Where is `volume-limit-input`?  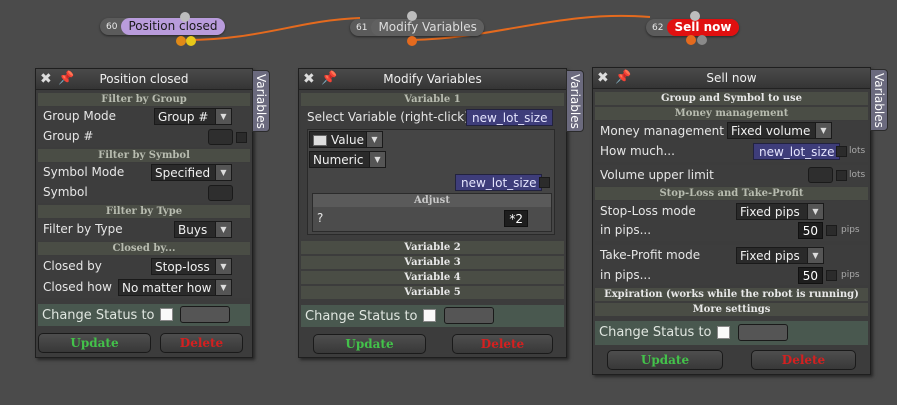 volume-limit-input is located at coordinates (820, 175).